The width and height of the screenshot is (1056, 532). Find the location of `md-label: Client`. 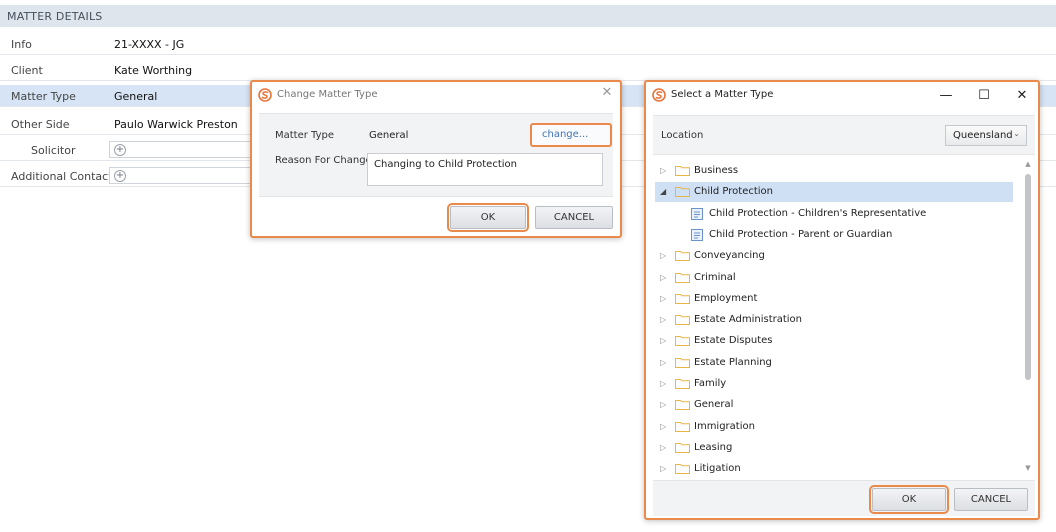

md-label: Client is located at coordinates (27, 70).